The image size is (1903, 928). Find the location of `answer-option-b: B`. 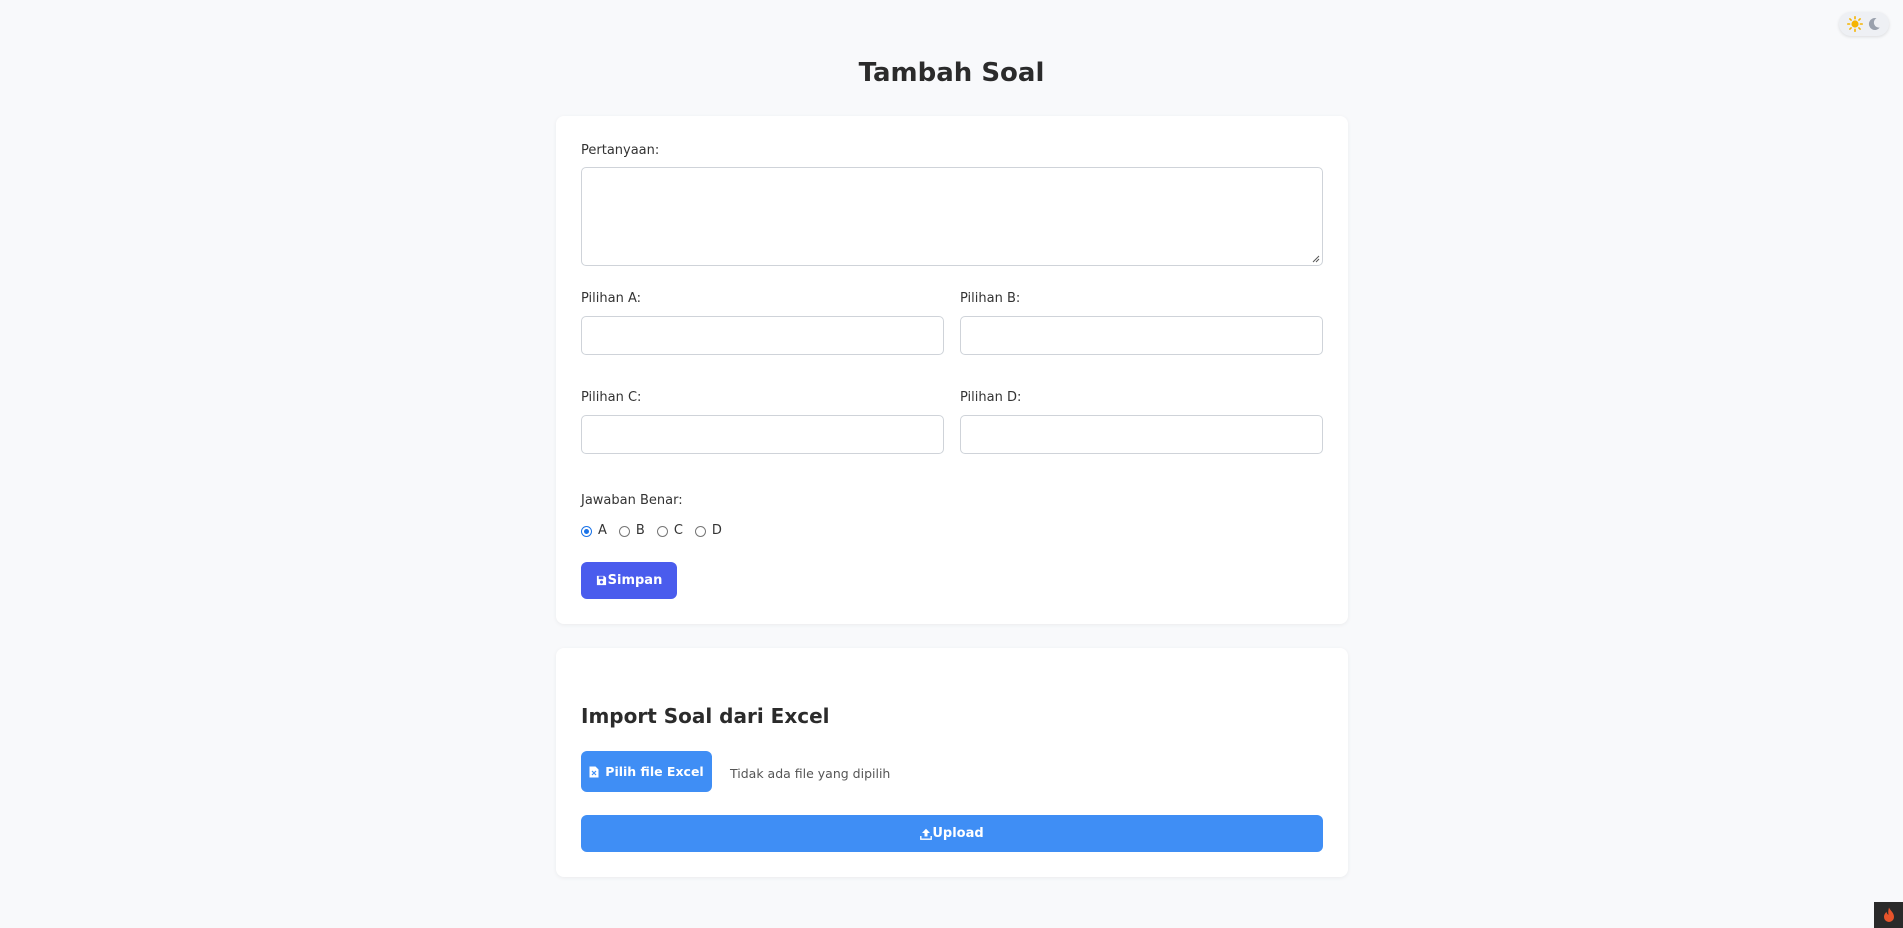

answer-option-b: B is located at coordinates (631, 530).